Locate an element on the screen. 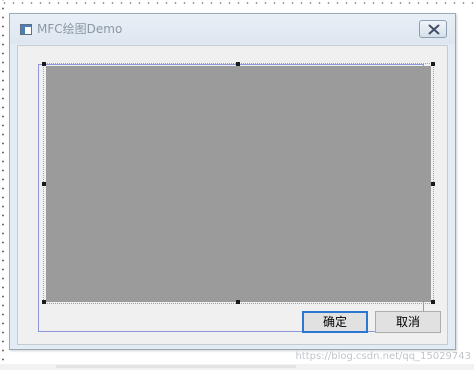  watermark-text: https://blog.csdn.net/qq_15029743 is located at coordinates (383, 356).